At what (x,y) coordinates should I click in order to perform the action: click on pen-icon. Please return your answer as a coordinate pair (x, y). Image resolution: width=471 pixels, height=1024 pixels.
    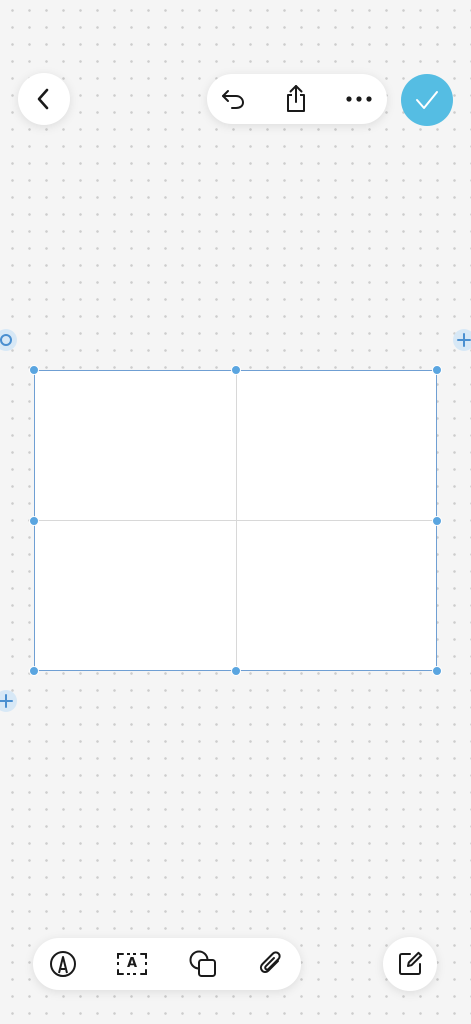
    Looking at the image, I should click on (63, 964).